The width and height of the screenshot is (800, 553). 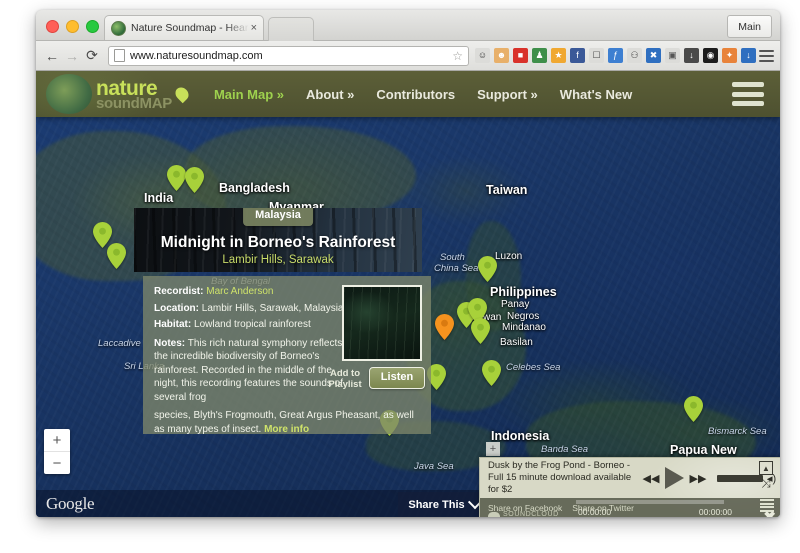 I want to click on minimize-window-button, so click(x=72, y=26).